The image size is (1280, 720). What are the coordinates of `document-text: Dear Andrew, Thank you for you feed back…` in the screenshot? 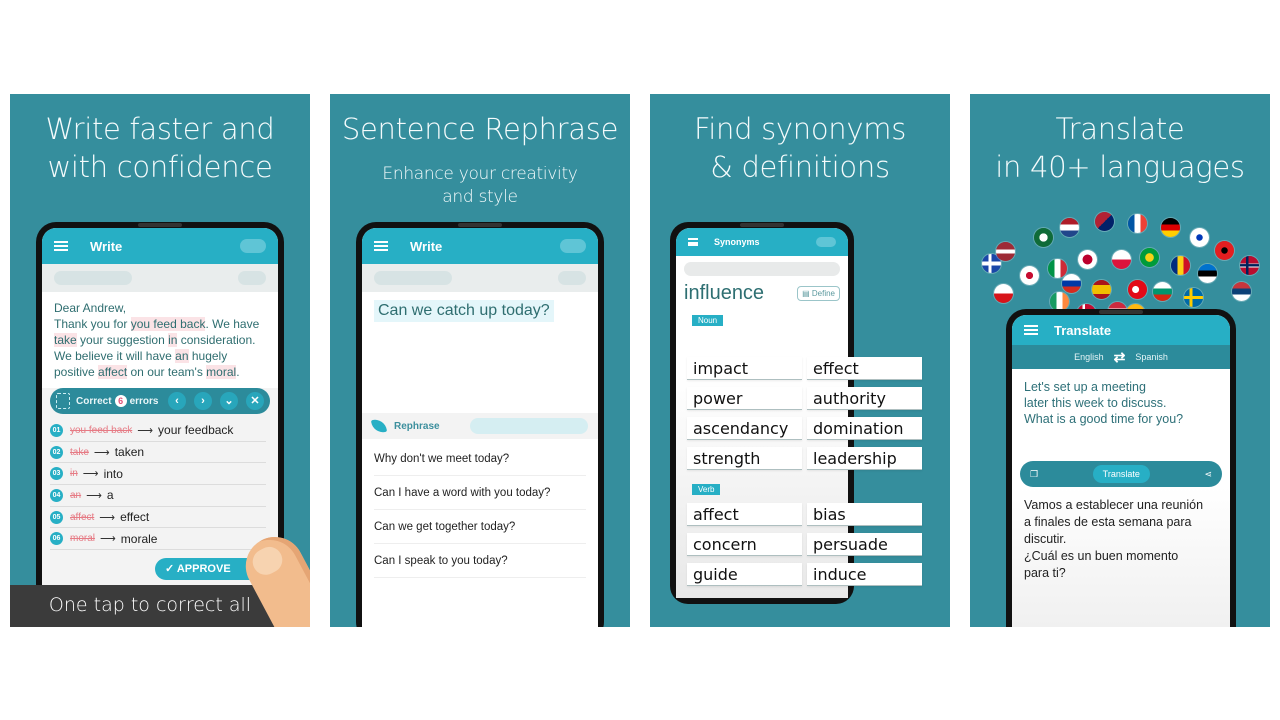 It's located at (160, 340).